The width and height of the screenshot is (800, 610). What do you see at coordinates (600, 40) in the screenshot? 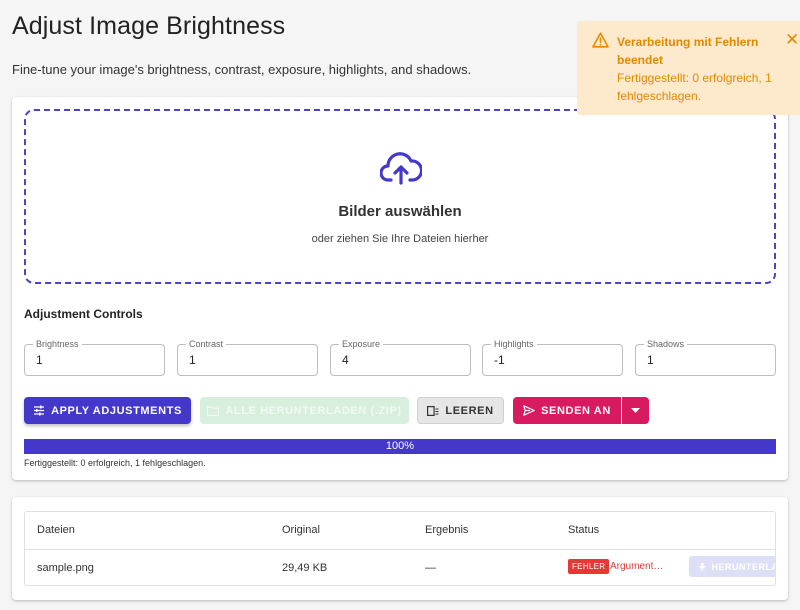
I see `warning-icon` at bounding box center [600, 40].